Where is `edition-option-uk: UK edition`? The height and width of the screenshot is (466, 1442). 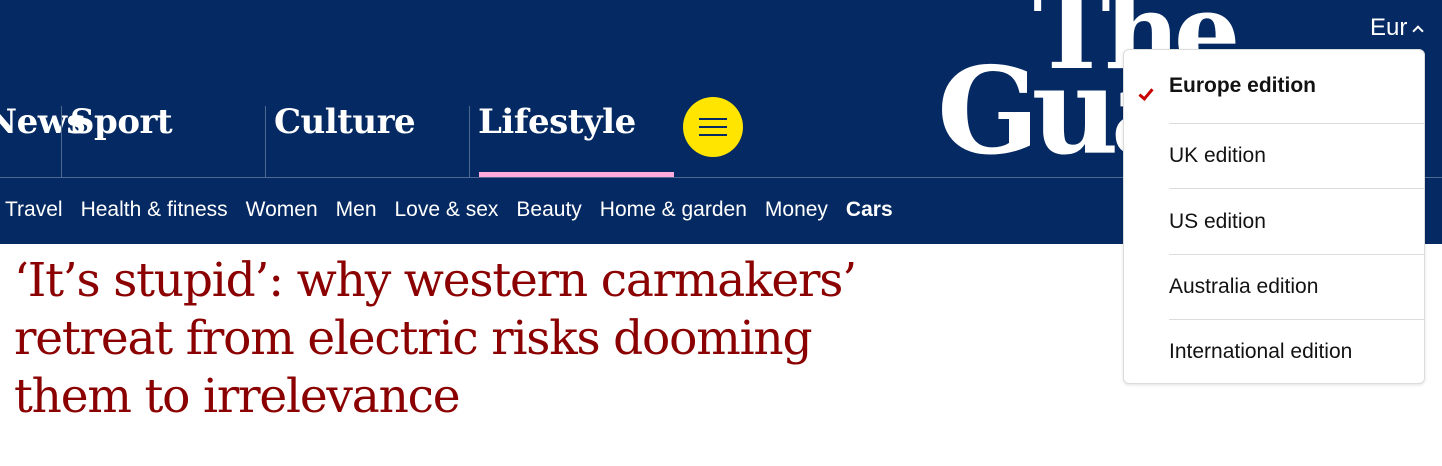 edition-option-uk: UK edition is located at coordinates (1296, 156).